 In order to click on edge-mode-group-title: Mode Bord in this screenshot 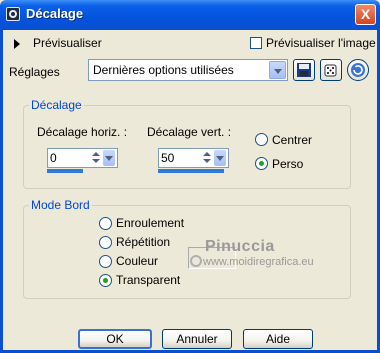, I will do `click(60, 205)`.